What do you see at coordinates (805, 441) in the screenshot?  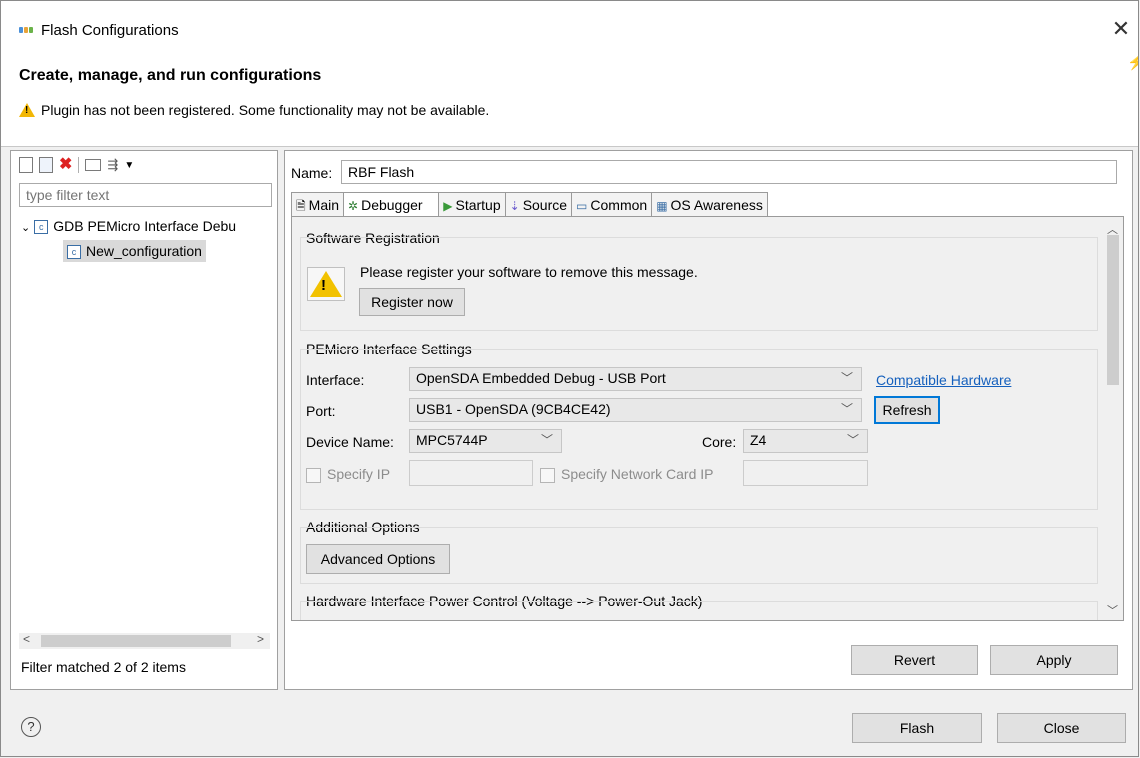 I see `core-select: Z4 ﹀` at bounding box center [805, 441].